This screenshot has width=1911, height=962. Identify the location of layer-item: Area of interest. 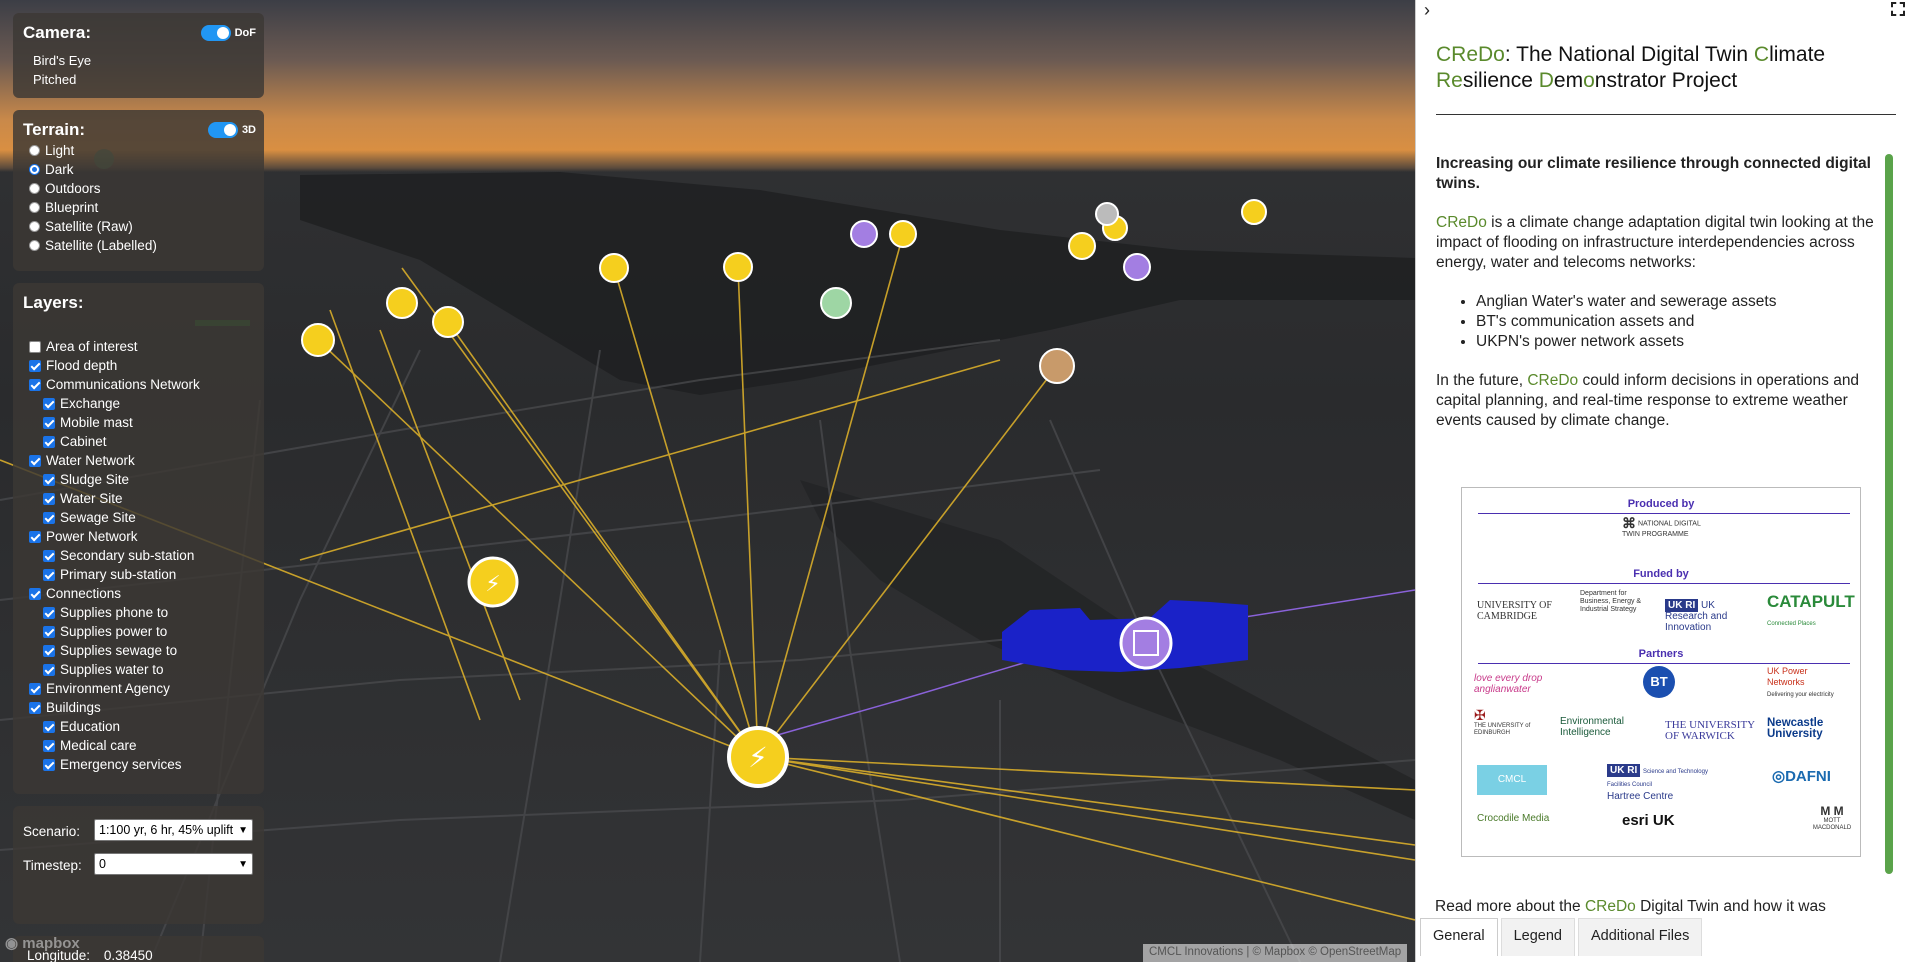
(83, 346).